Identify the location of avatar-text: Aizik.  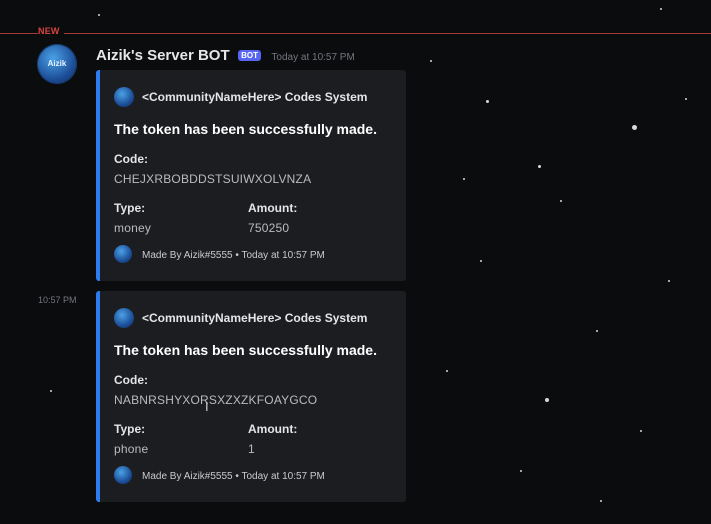
(57, 63).